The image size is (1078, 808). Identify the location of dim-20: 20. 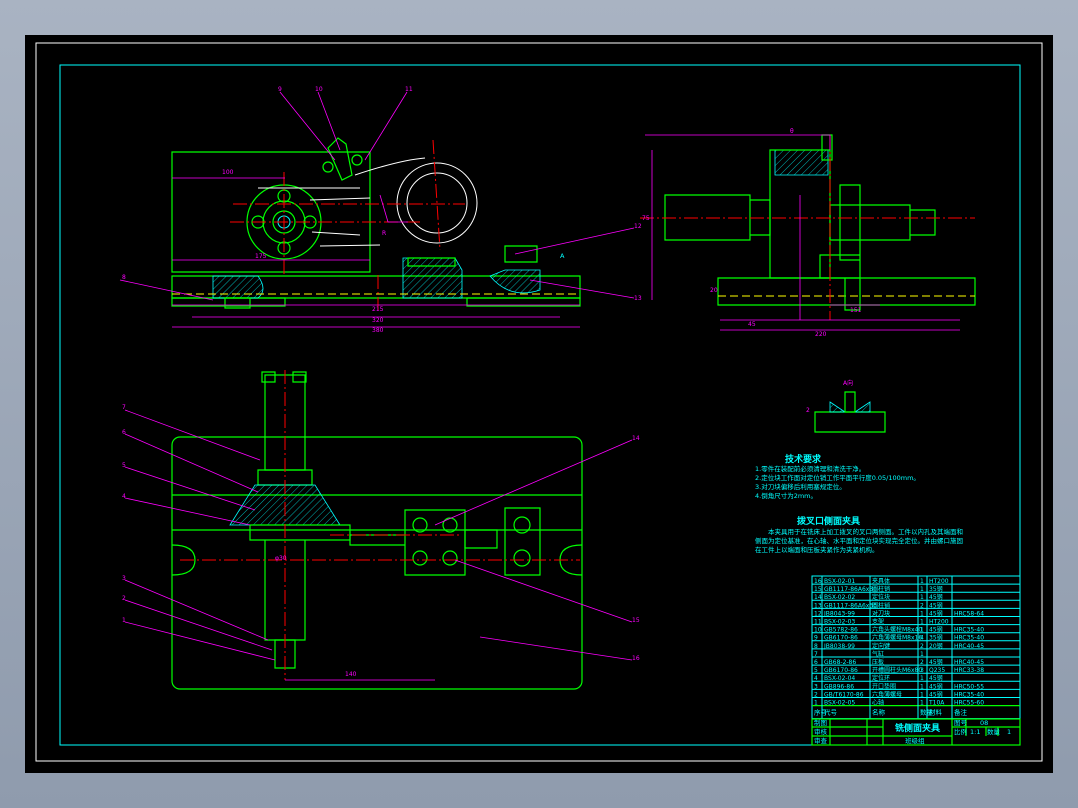
(714, 290).